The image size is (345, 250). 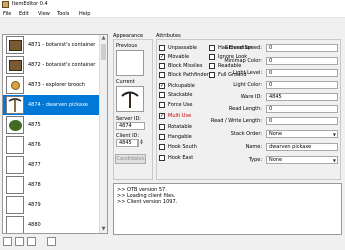 What do you see at coordinates (51, 185) in the screenshot?
I see `list-item: 4878` at bounding box center [51, 185].